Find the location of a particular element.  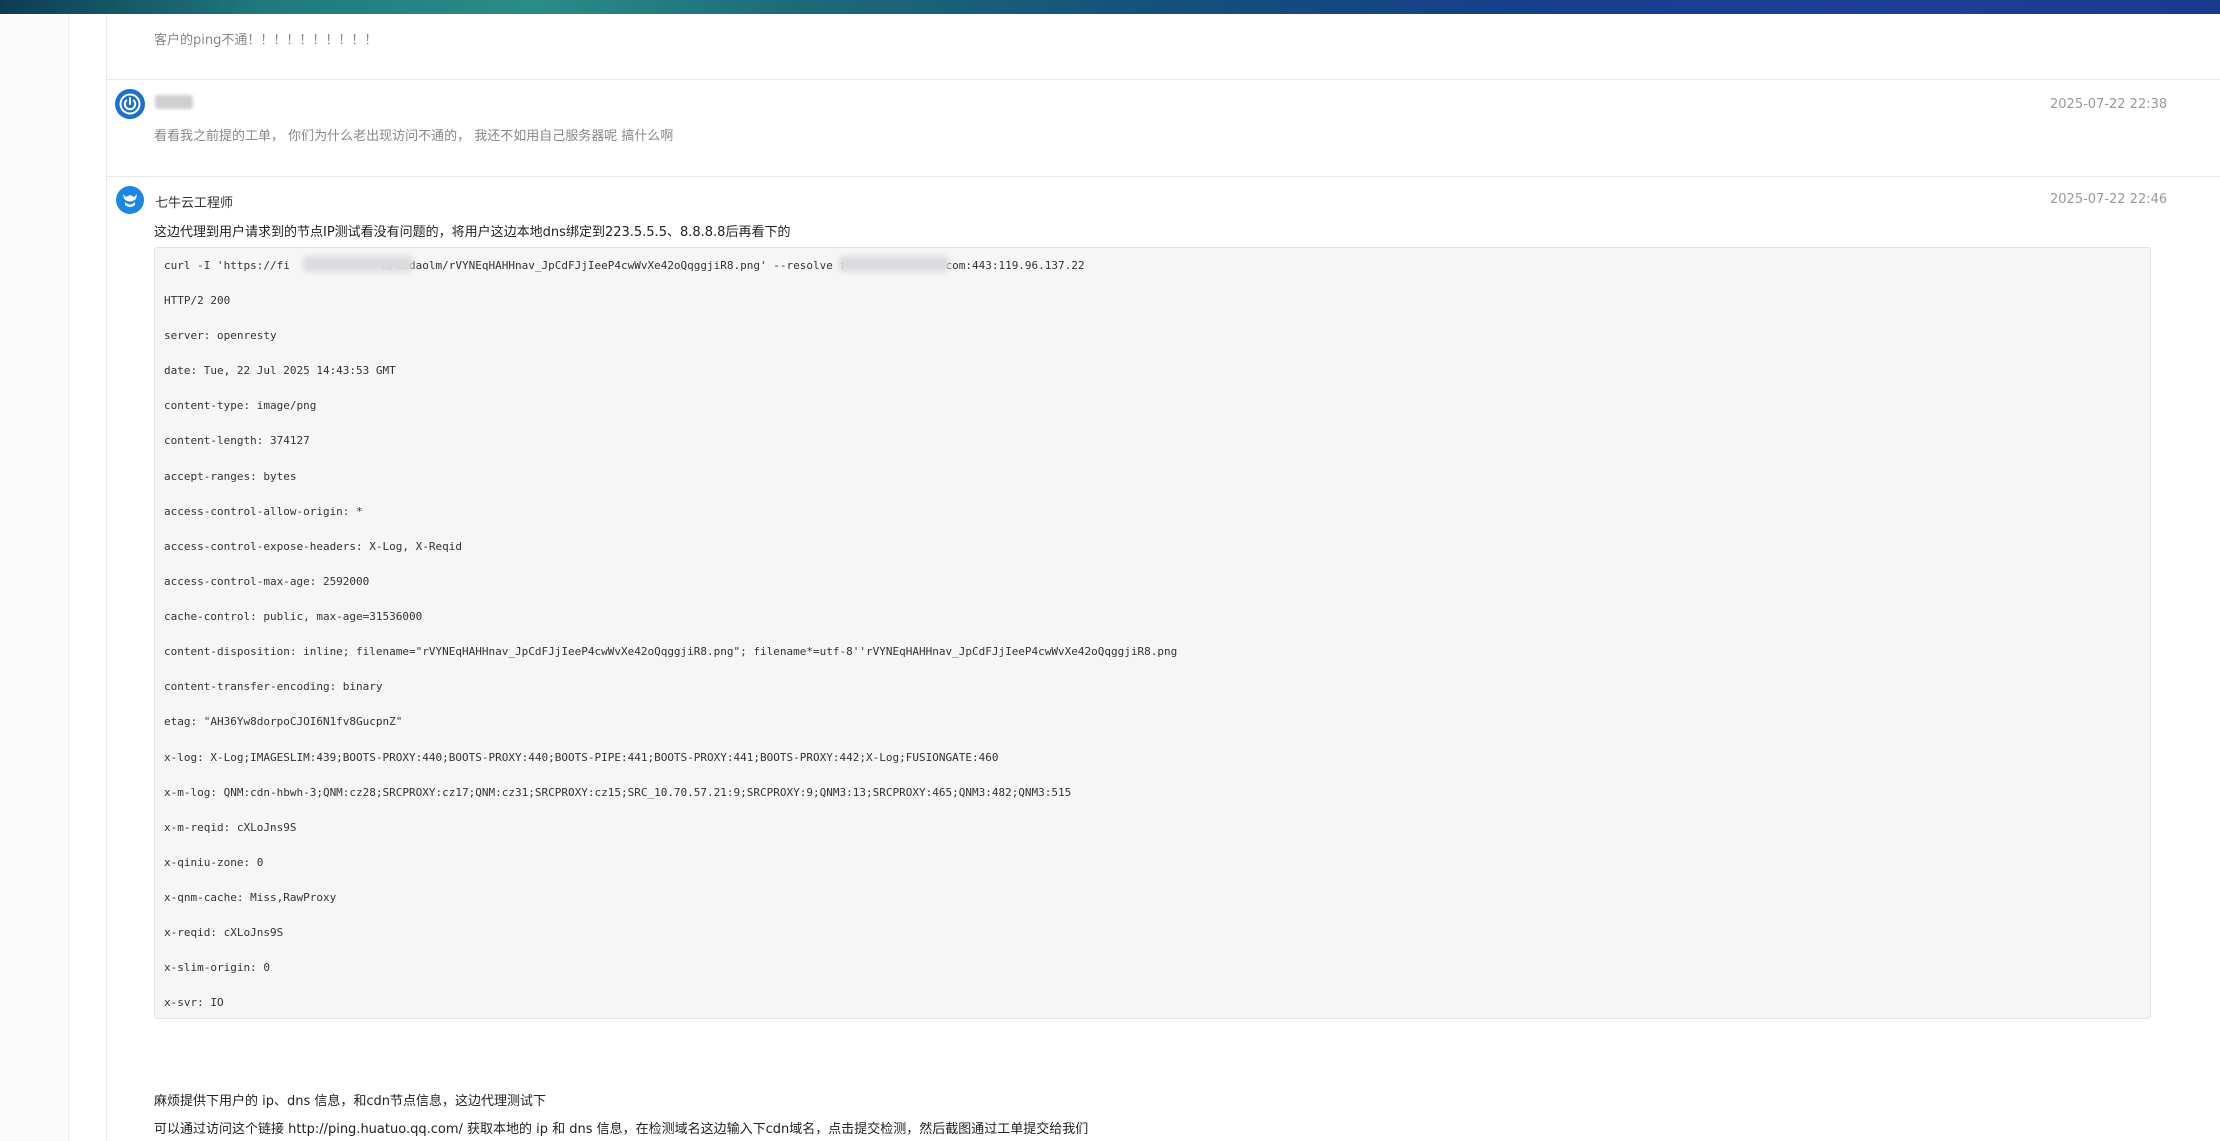

code-line: content-type: image/png is located at coordinates (240, 405).